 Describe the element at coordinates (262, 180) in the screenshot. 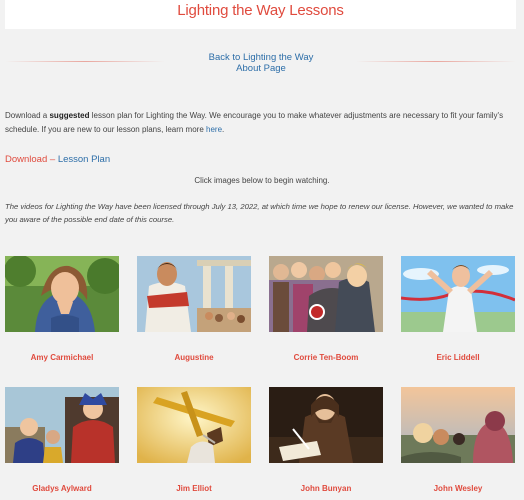

I see `instruction-text: Click images below to begin watching.` at that location.